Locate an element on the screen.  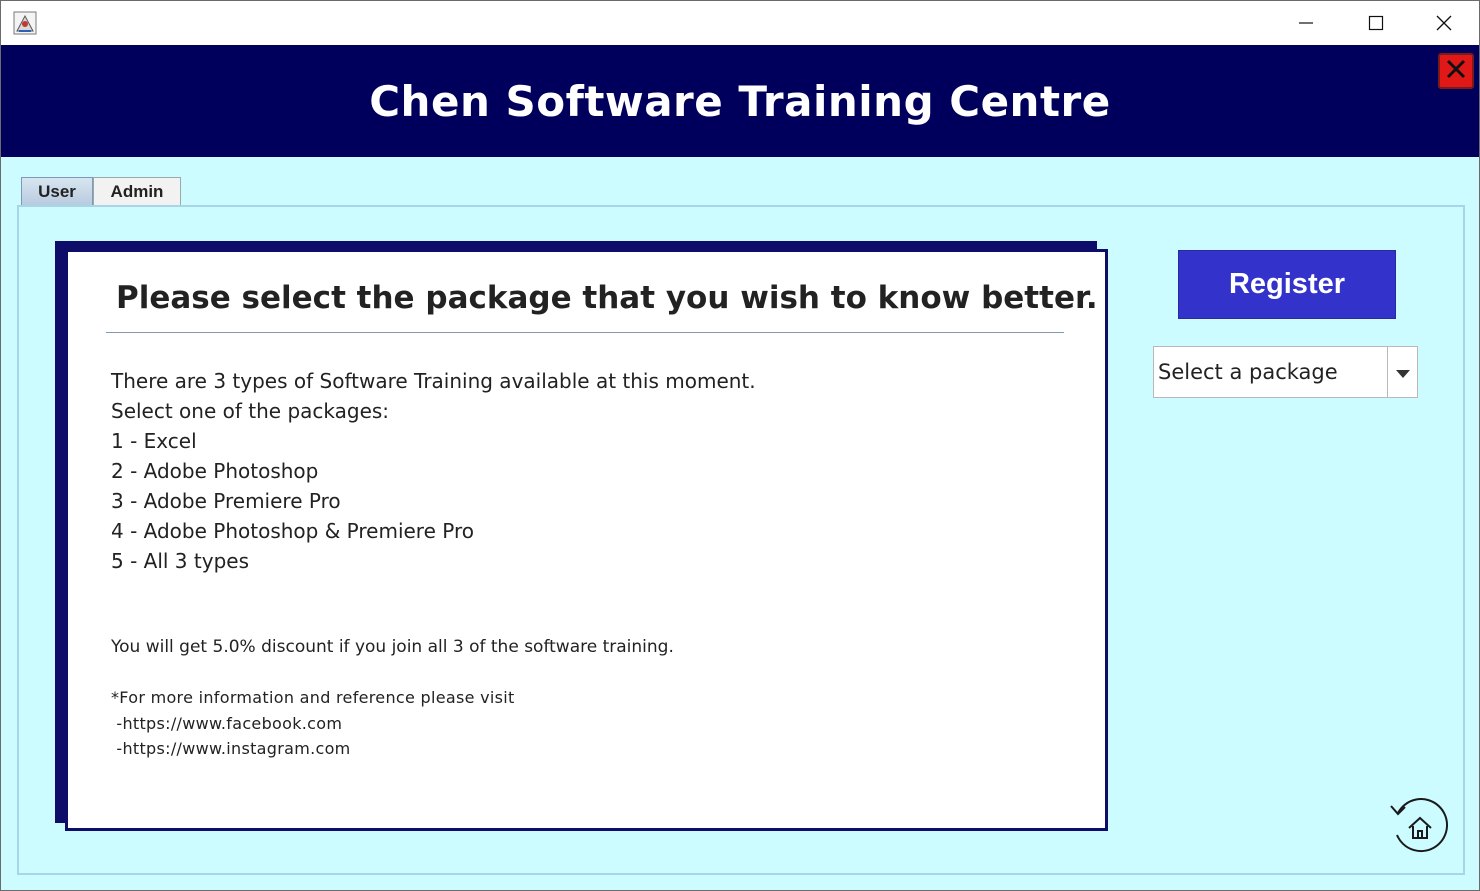
dropdown-arrow-button is located at coordinates (1402, 372).